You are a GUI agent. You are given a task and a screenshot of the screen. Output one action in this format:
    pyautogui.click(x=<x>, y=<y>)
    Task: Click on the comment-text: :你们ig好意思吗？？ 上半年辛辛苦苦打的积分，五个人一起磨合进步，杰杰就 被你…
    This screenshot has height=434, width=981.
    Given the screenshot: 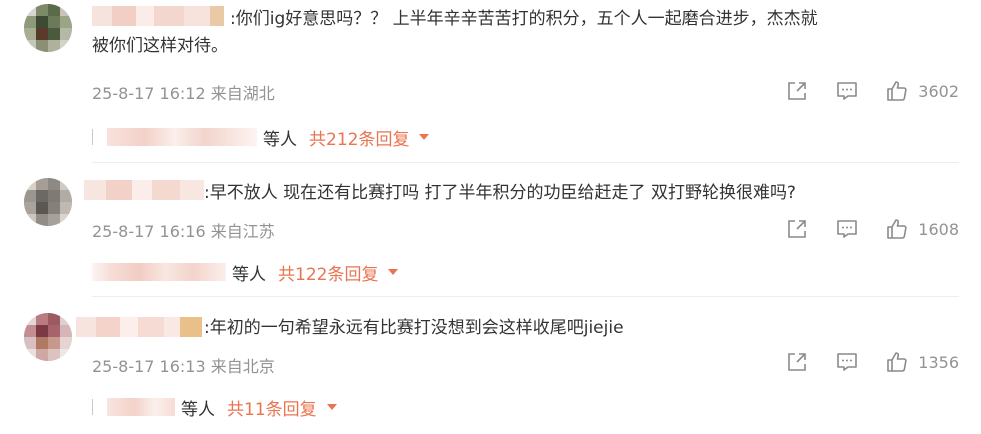 What is the action you would take?
    pyautogui.click(x=521, y=33)
    